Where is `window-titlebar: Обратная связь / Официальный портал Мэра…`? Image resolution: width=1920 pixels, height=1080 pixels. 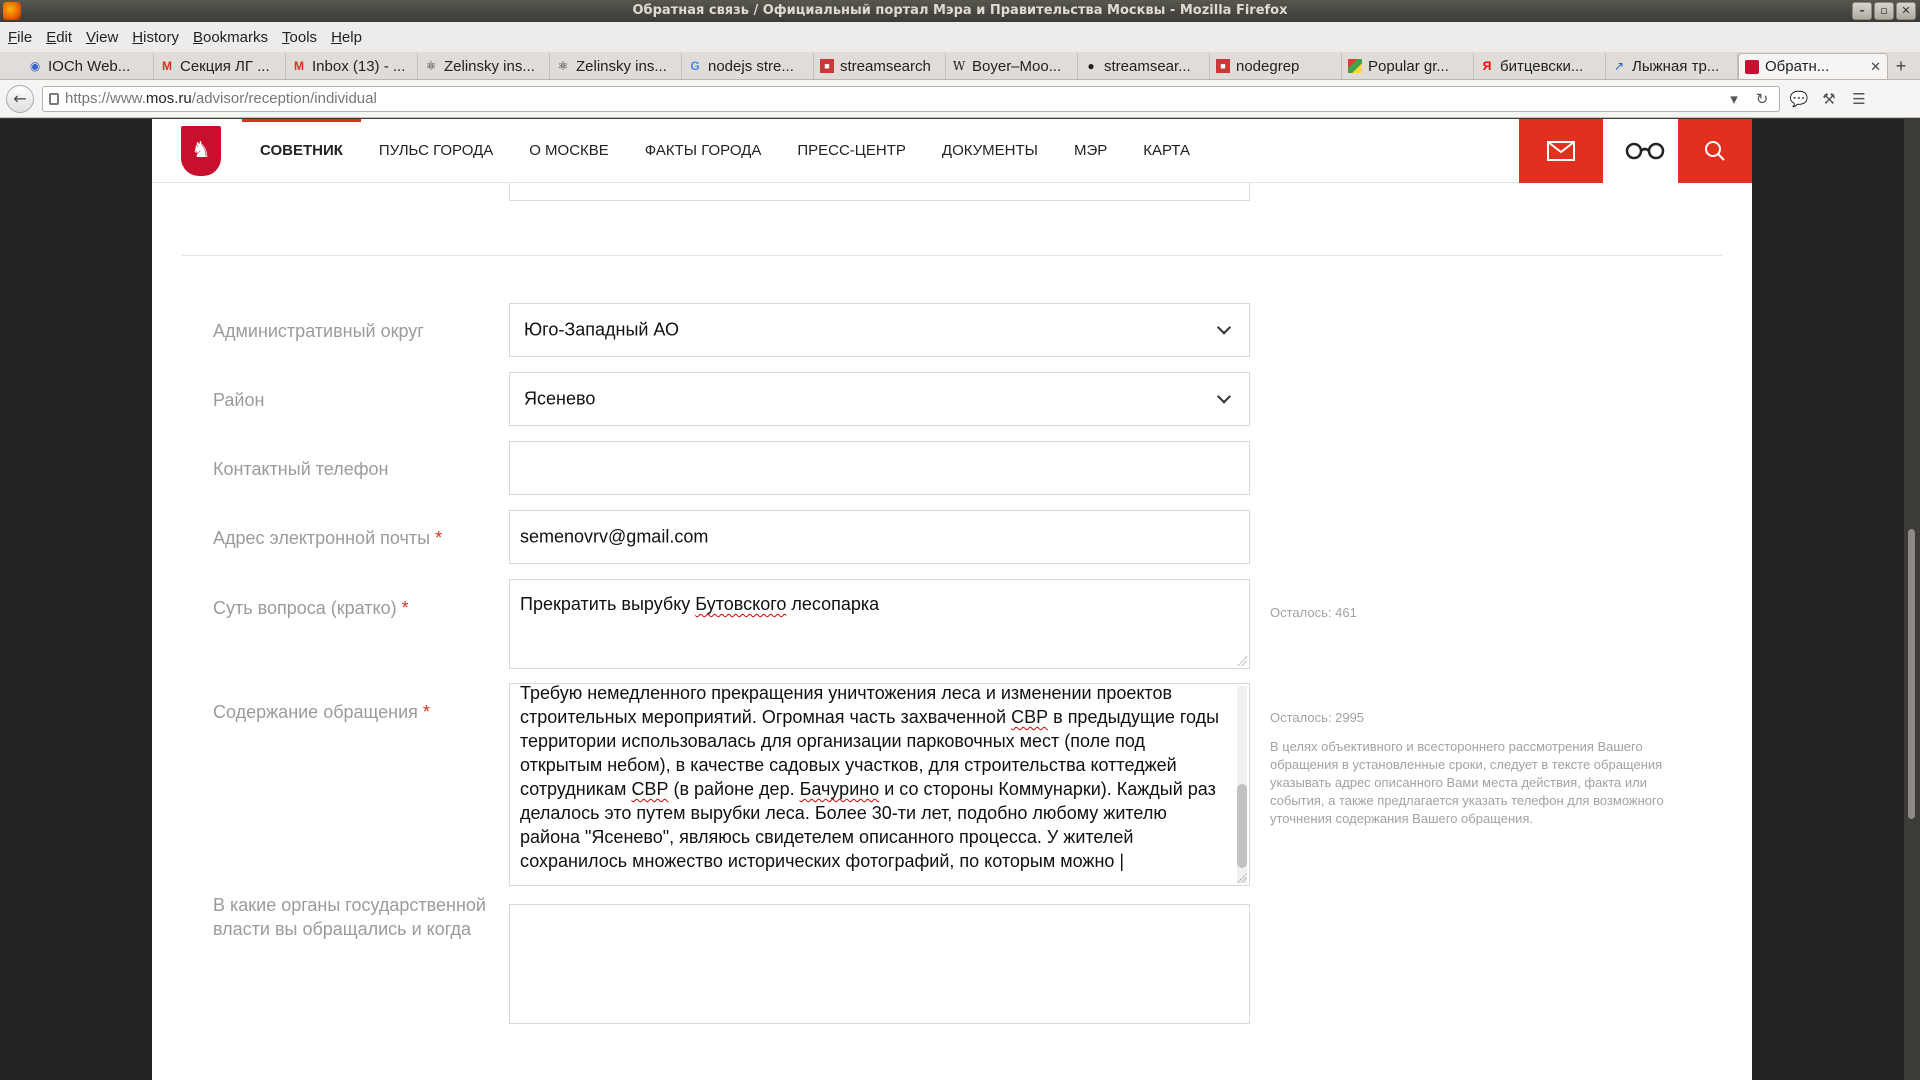 window-titlebar: Обратная связь / Официальный портал Мэра… is located at coordinates (960, 11).